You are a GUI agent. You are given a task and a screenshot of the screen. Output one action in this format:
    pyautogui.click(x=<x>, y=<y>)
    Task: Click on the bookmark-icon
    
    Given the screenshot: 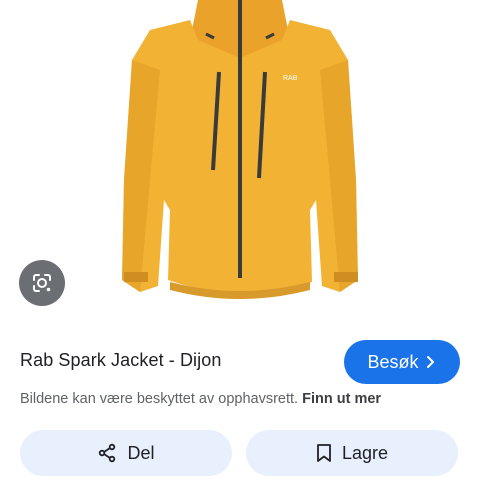 What is the action you would take?
    pyautogui.click(x=324, y=453)
    